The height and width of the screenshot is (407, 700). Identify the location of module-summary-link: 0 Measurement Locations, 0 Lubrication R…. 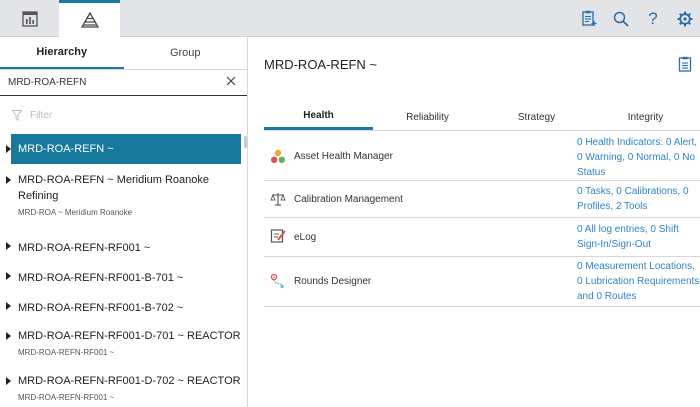
(638, 281).